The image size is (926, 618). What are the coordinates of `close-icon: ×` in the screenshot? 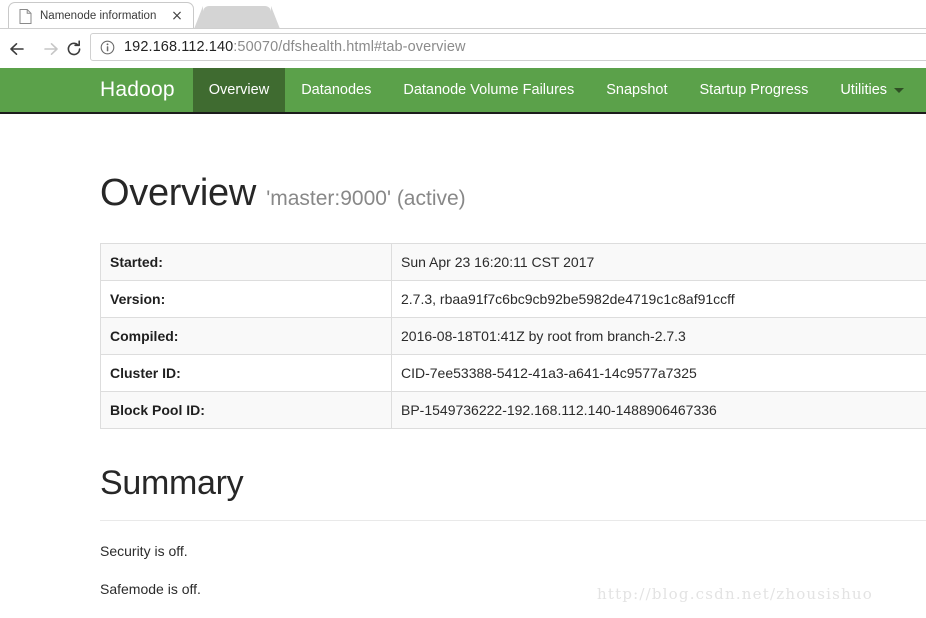 It's located at (177, 16).